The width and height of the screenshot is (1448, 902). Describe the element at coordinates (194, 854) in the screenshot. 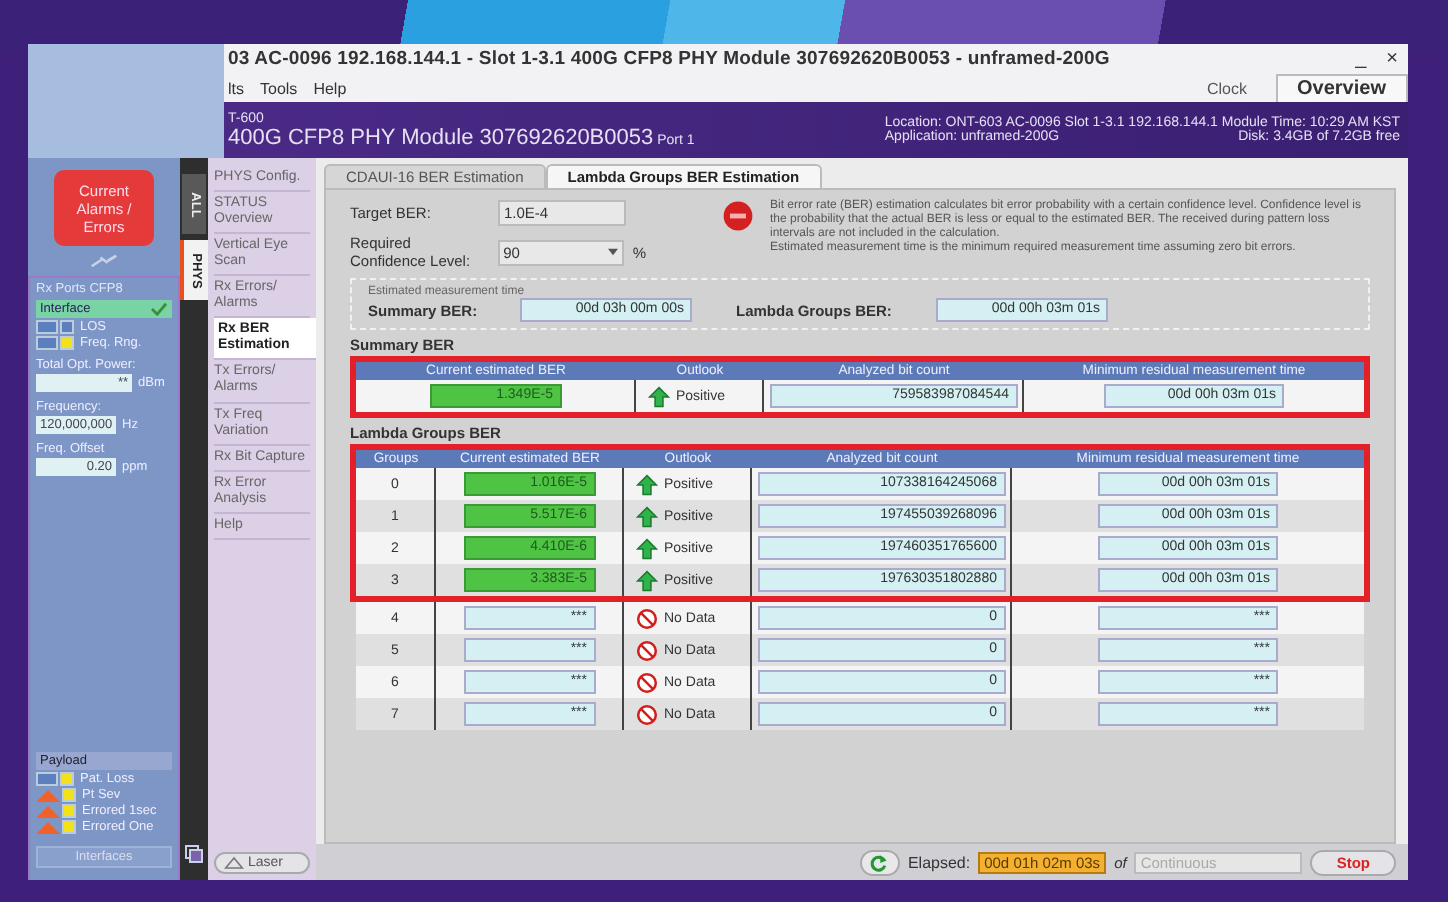

I see `pages-icon` at that location.